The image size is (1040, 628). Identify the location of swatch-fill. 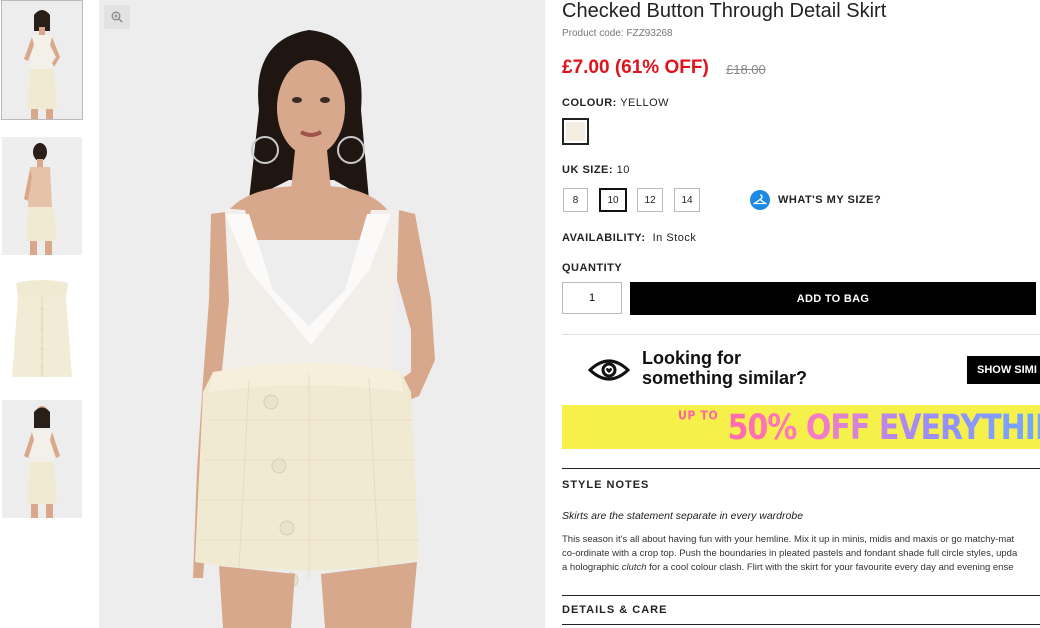
(575, 131).